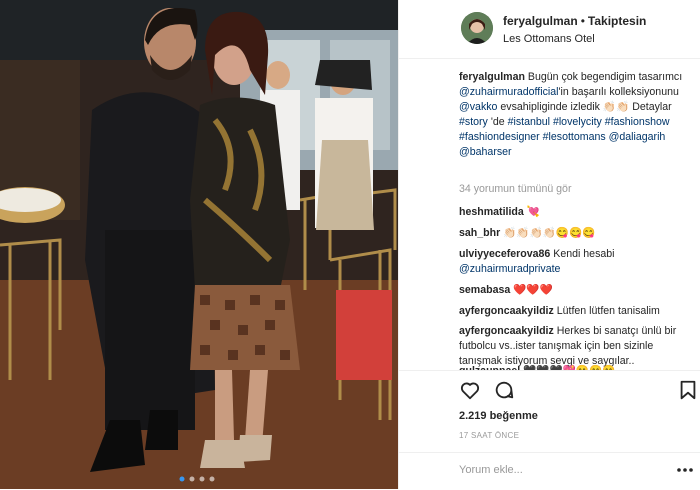  What do you see at coordinates (478, 107) in the screenshot?
I see `caption-mention-2: @vakko` at bounding box center [478, 107].